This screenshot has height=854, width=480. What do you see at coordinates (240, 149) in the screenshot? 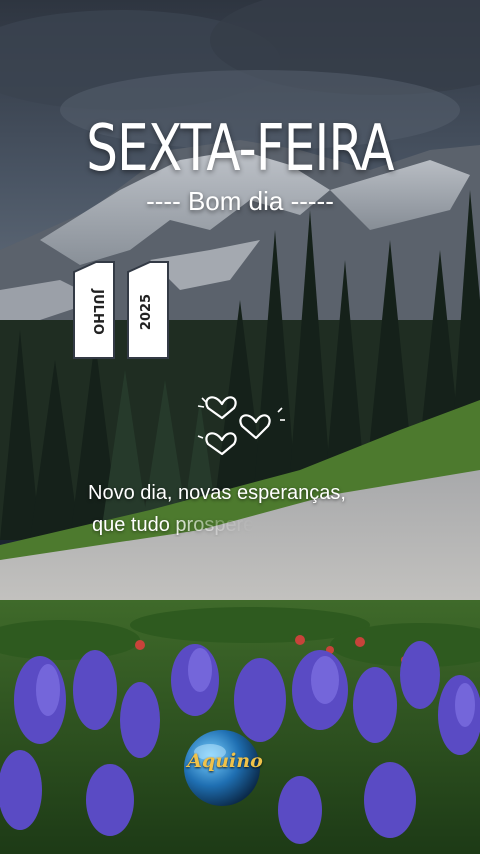
I see `weekday-title: SEXTA-FEIRA` at bounding box center [240, 149].